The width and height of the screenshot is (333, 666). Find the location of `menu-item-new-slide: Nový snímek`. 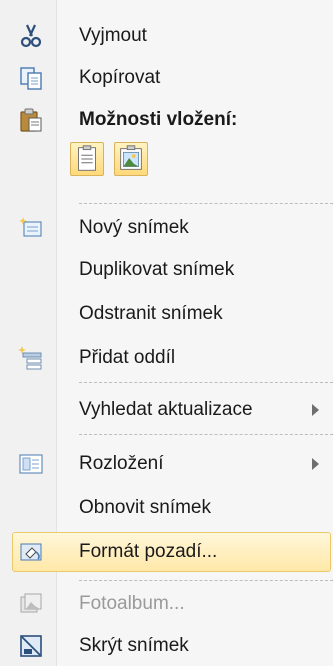

menu-item-new-slide: Nový snímek is located at coordinates (166, 228).